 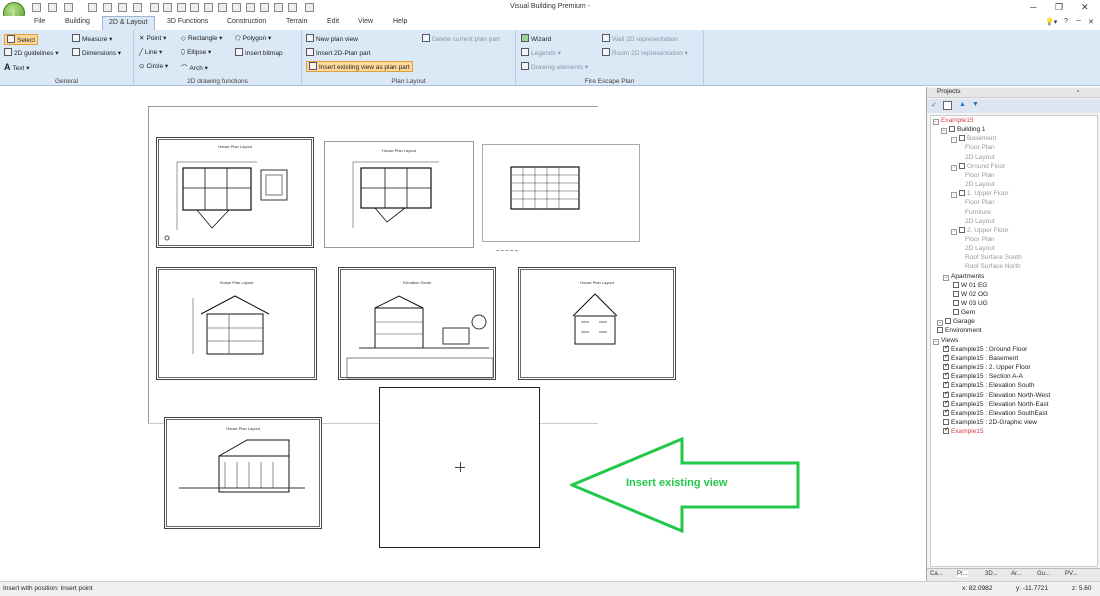 I want to click on tree-item: W 03 UG, so click(x=970, y=303).